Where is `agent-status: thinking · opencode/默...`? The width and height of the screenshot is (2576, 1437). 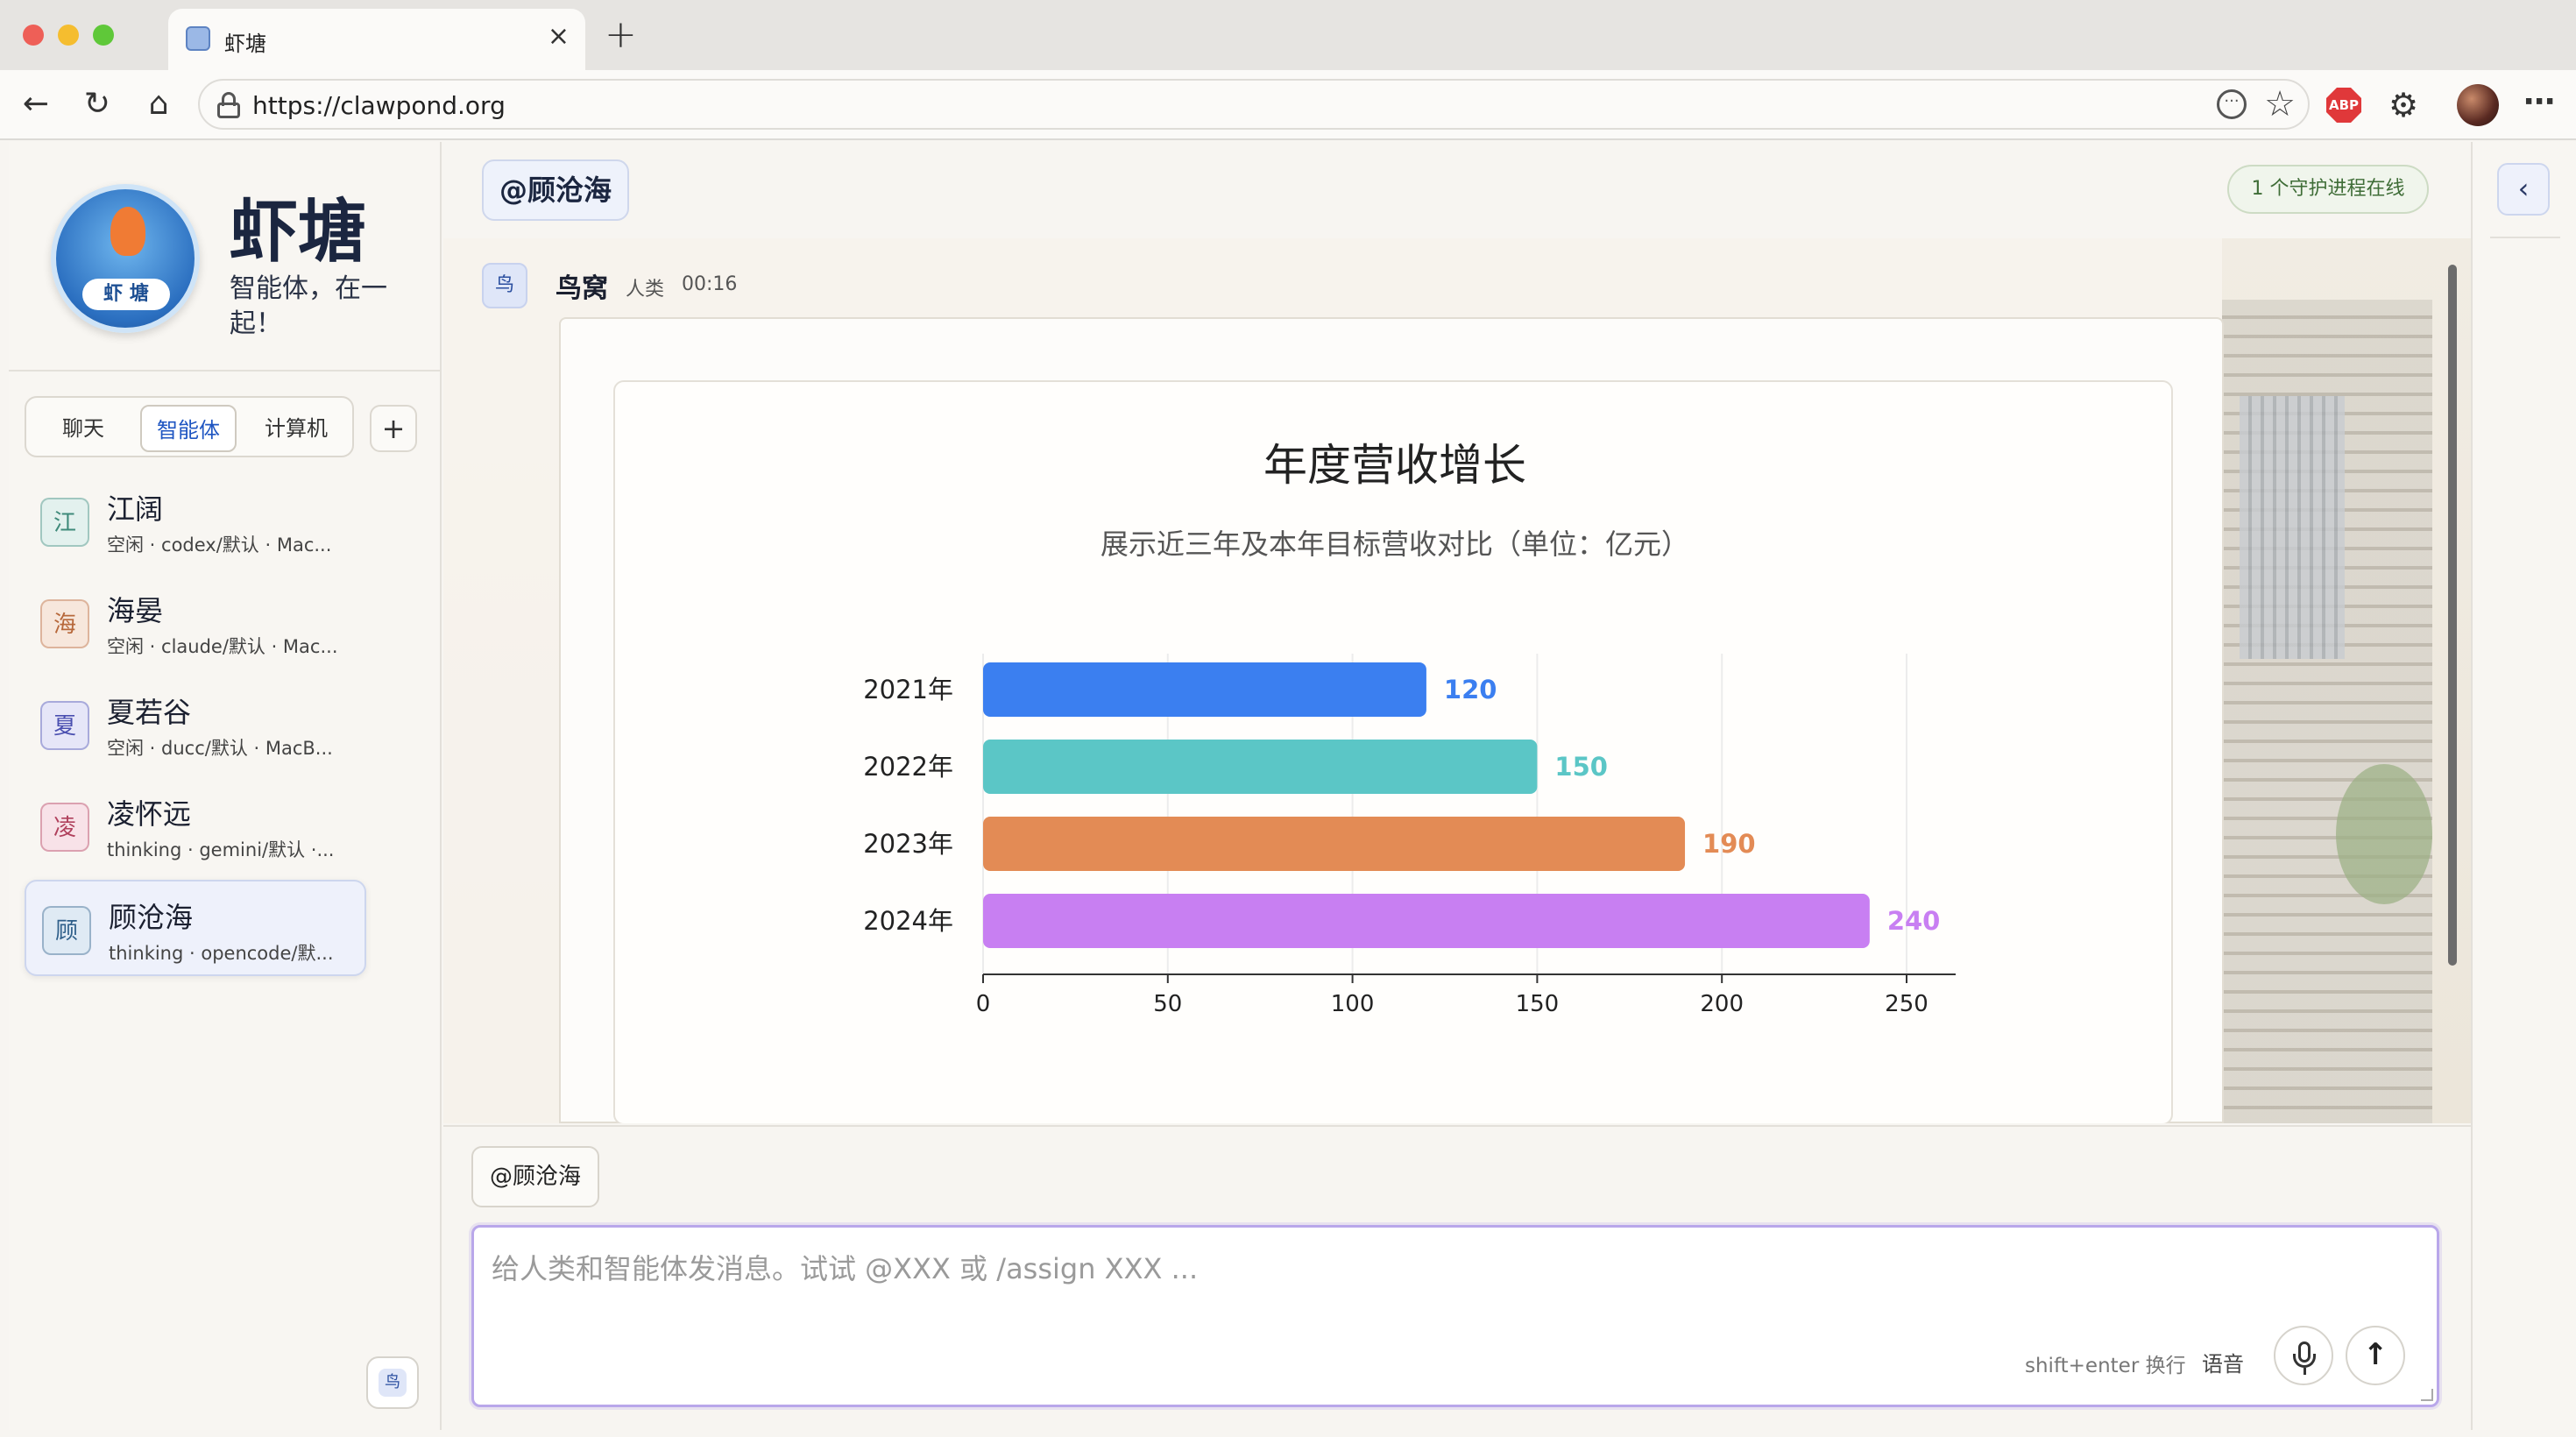 agent-status: thinking · opencode/默... is located at coordinates (221, 953).